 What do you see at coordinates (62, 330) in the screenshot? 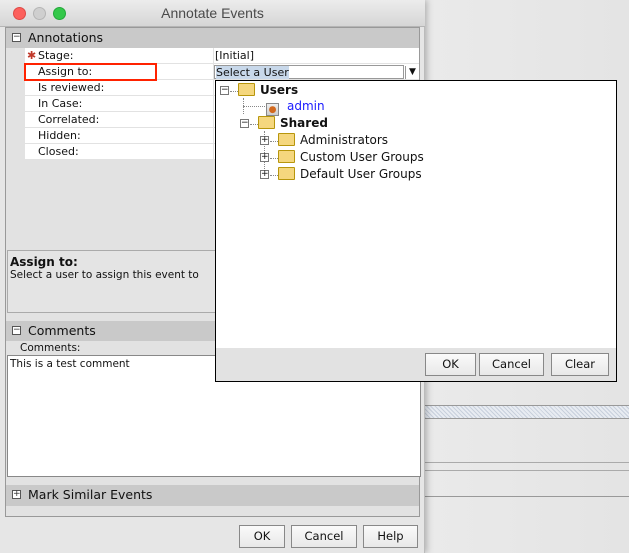
I see `section-title: Comments` at bounding box center [62, 330].